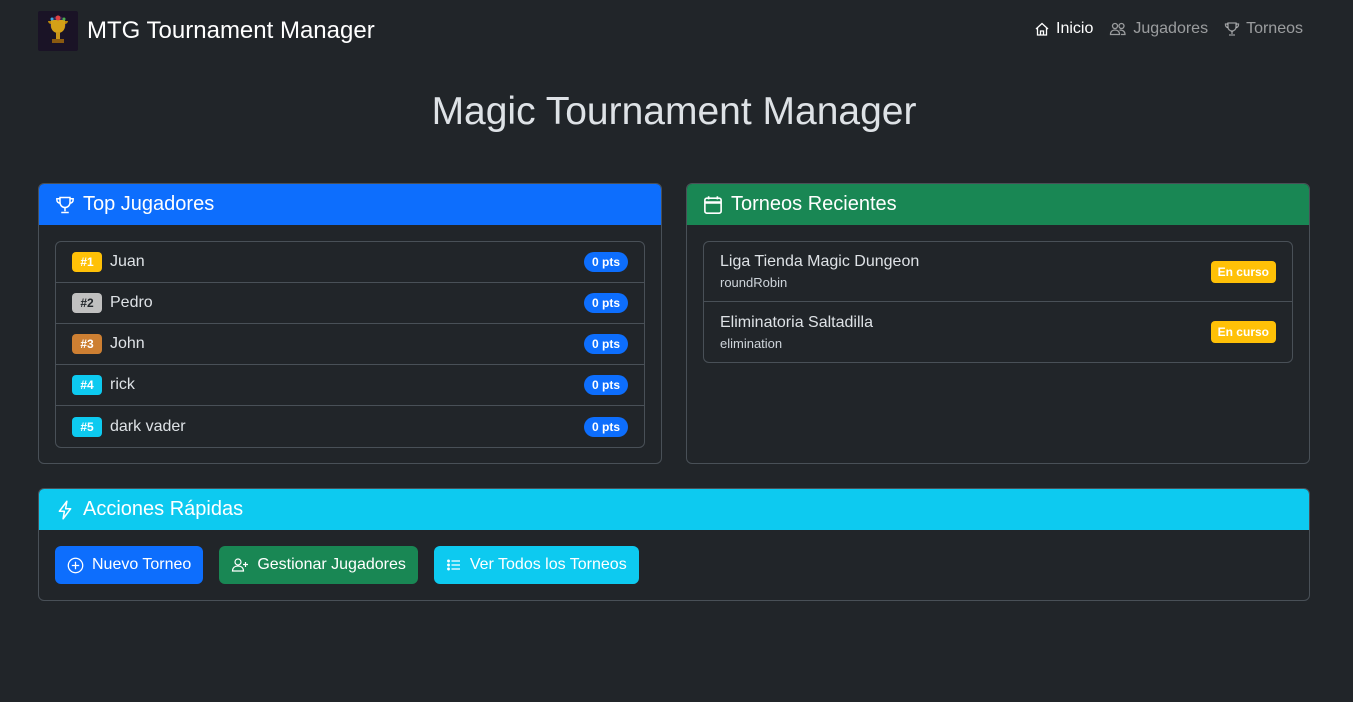  What do you see at coordinates (820, 261) in the screenshot?
I see `tournament-name: Liga Tienda Magic Dungeon` at bounding box center [820, 261].